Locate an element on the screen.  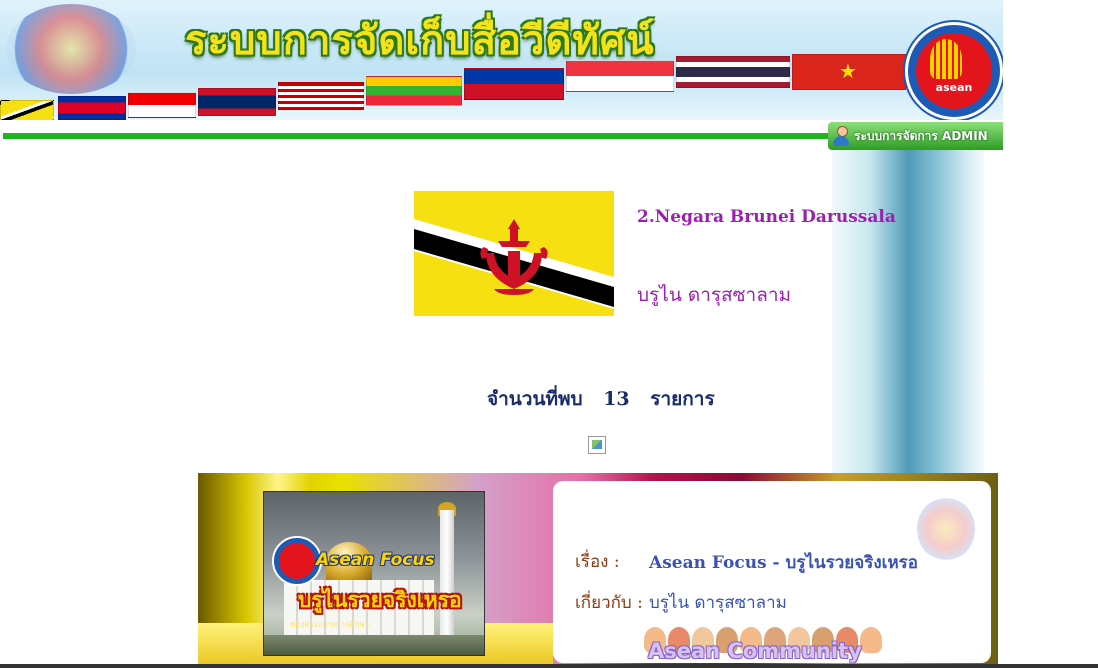
asean-community-word: Asean Community is located at coordinates (755, 651).